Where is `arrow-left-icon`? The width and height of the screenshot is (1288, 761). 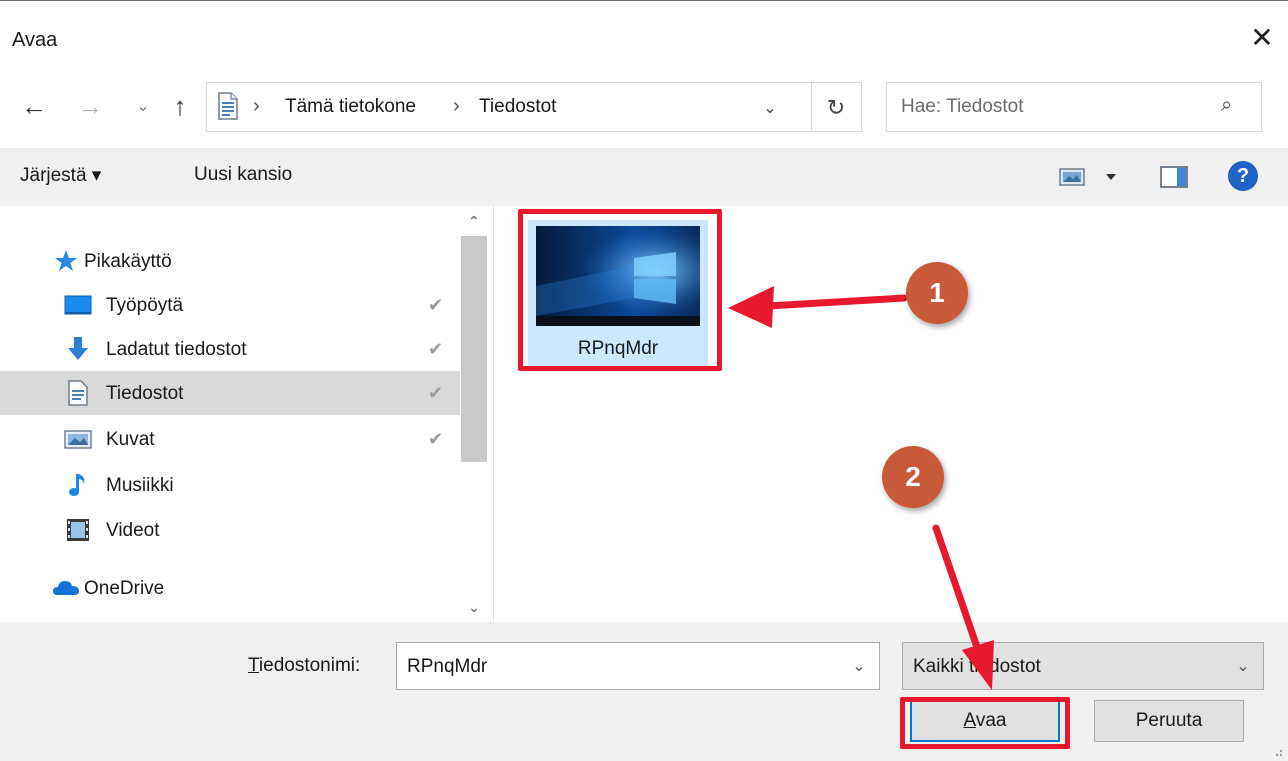 arrow-left-icon is located at coordinates (836, 302).